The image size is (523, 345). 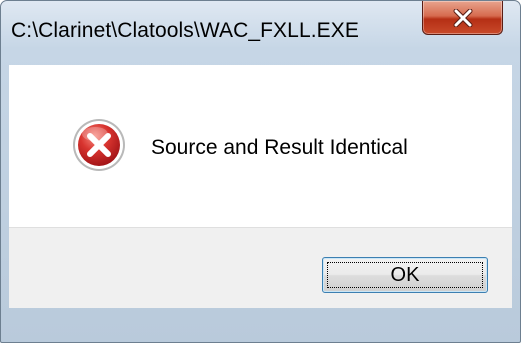 I want to click on window-title: C:\Clarinet\Clatools\WAC_FXLL.EXE, so click(x=185, y=30).